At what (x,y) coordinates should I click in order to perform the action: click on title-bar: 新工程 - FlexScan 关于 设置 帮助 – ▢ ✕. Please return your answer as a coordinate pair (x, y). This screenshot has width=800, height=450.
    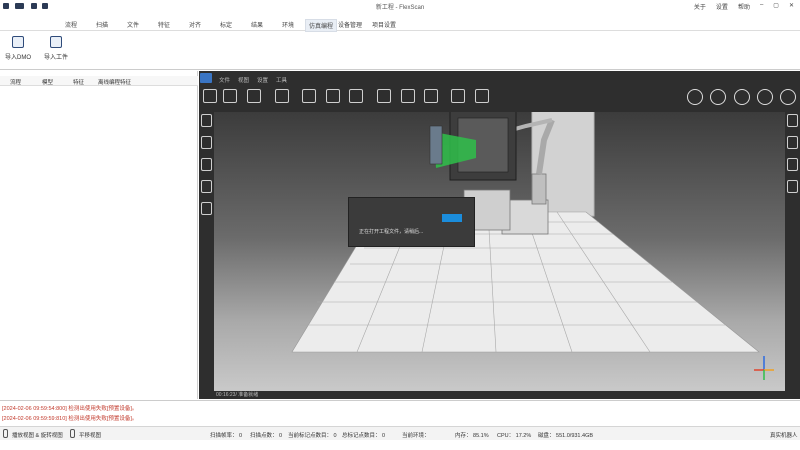
    Looking at the image, I should click on (400, 6).